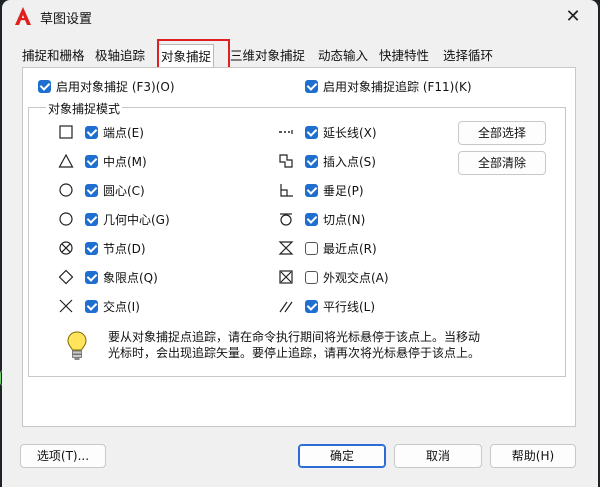 The height and width of the screenshot is (487, 600). I want to click on snap-geometric-center-label: 几何中心(G), so click(136, 220).